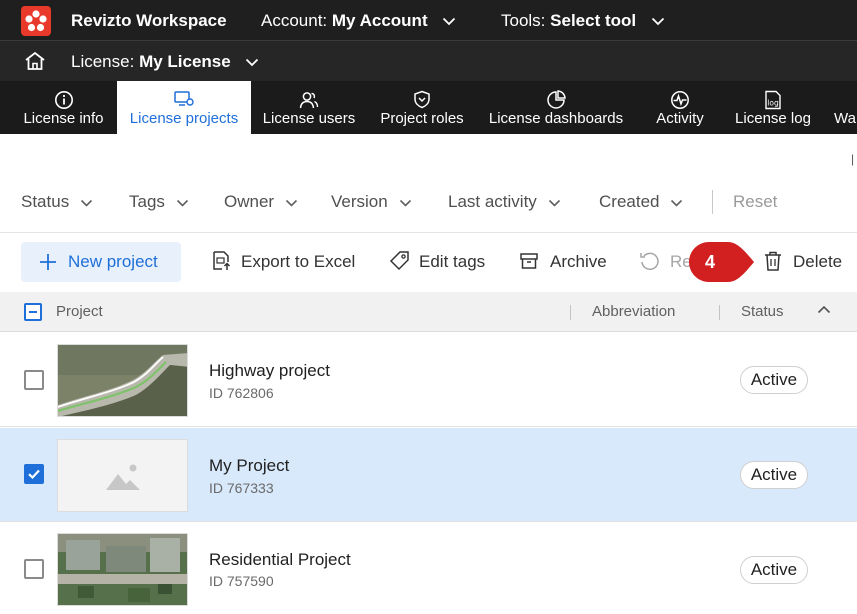  Describe the element at coordinates (755, 202) in the screenshot. I see `reset-filters-button: Reset` at that location.